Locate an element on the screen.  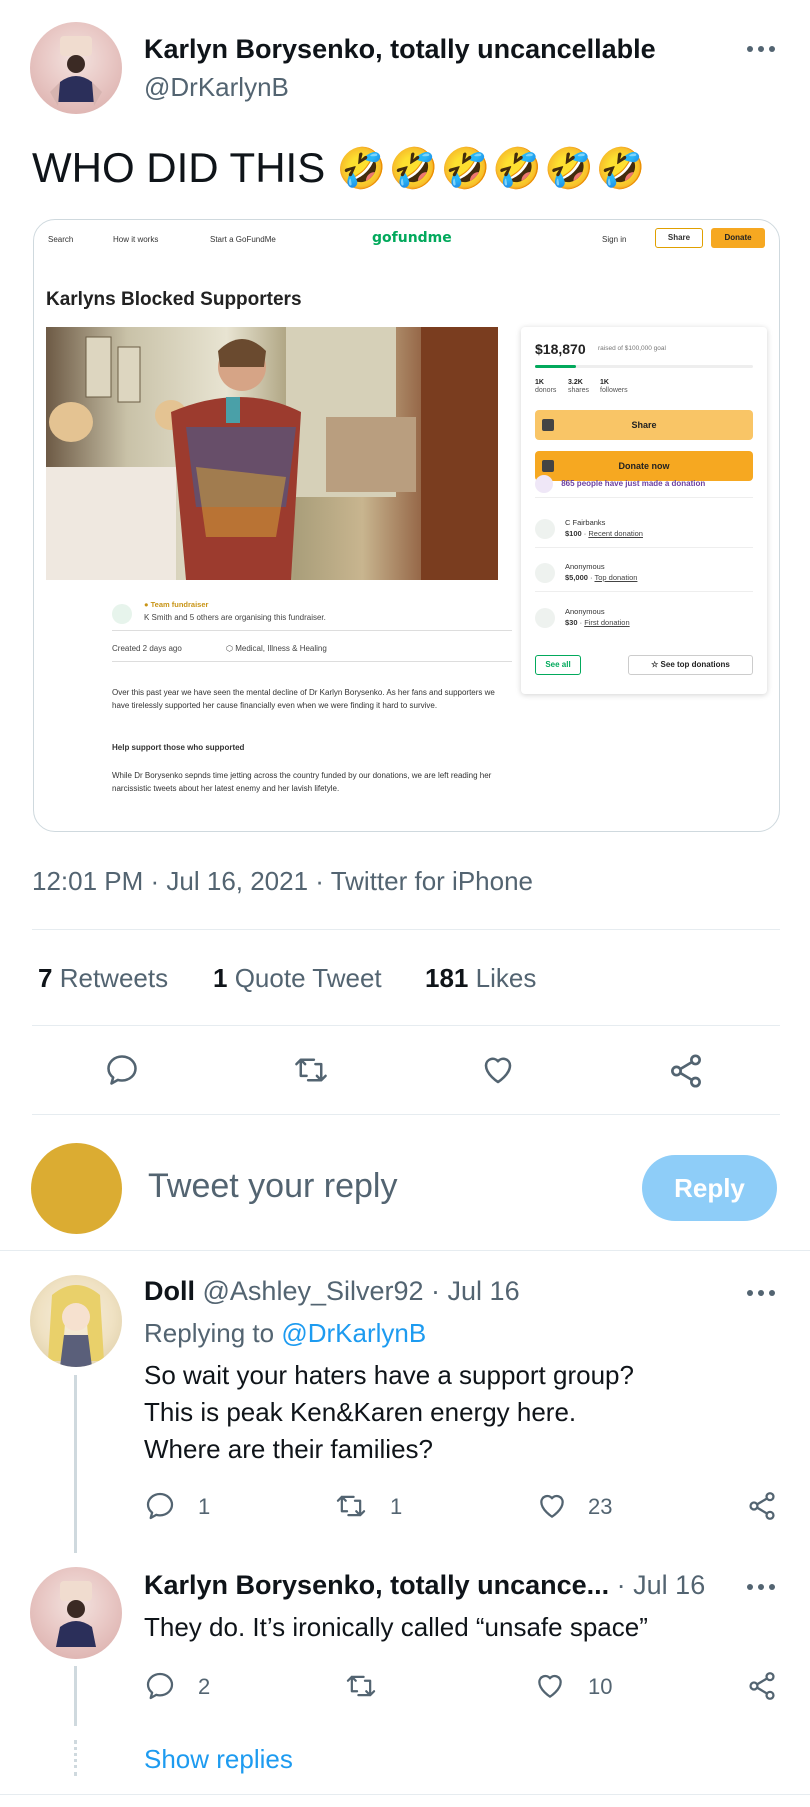
fundraiser-photo is located at coordinates (272, 453).